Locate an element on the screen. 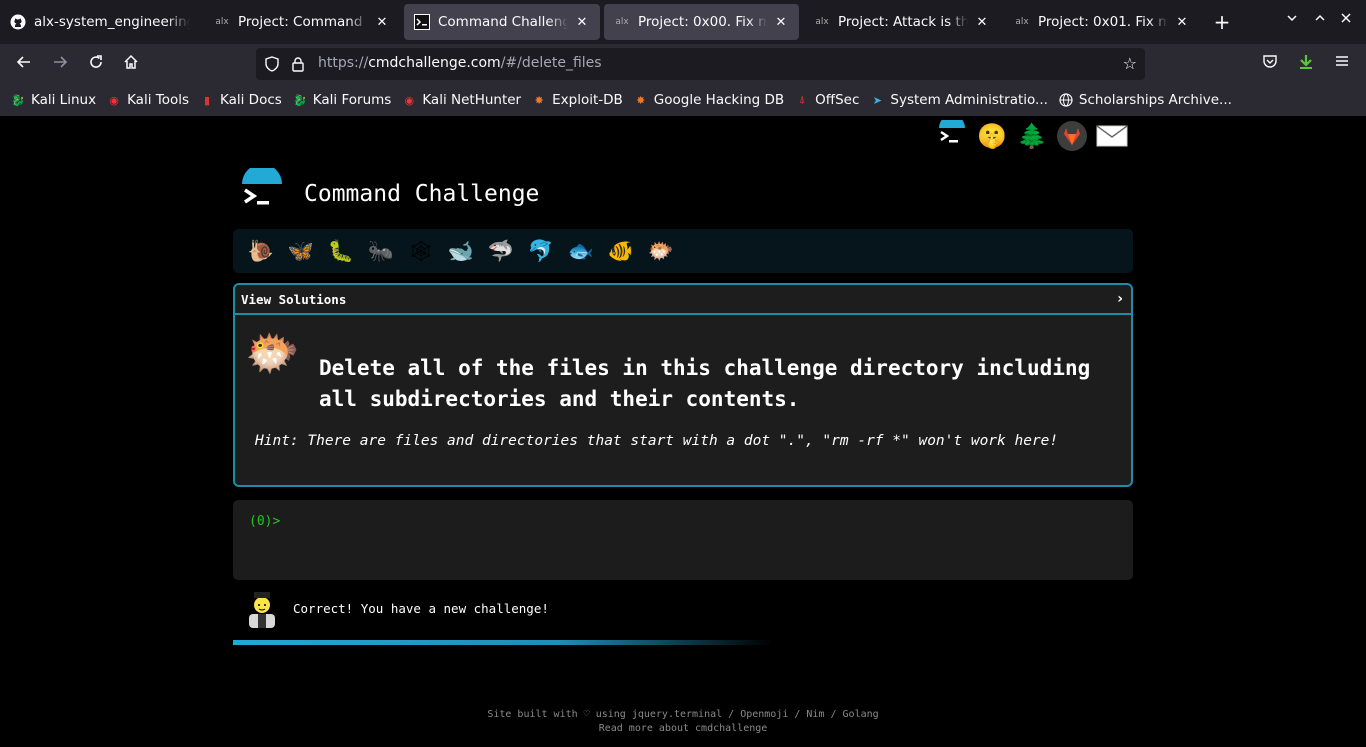  bookmark-exploit-db: ✸ Exploit-DB is located at coordinates (577, 100).